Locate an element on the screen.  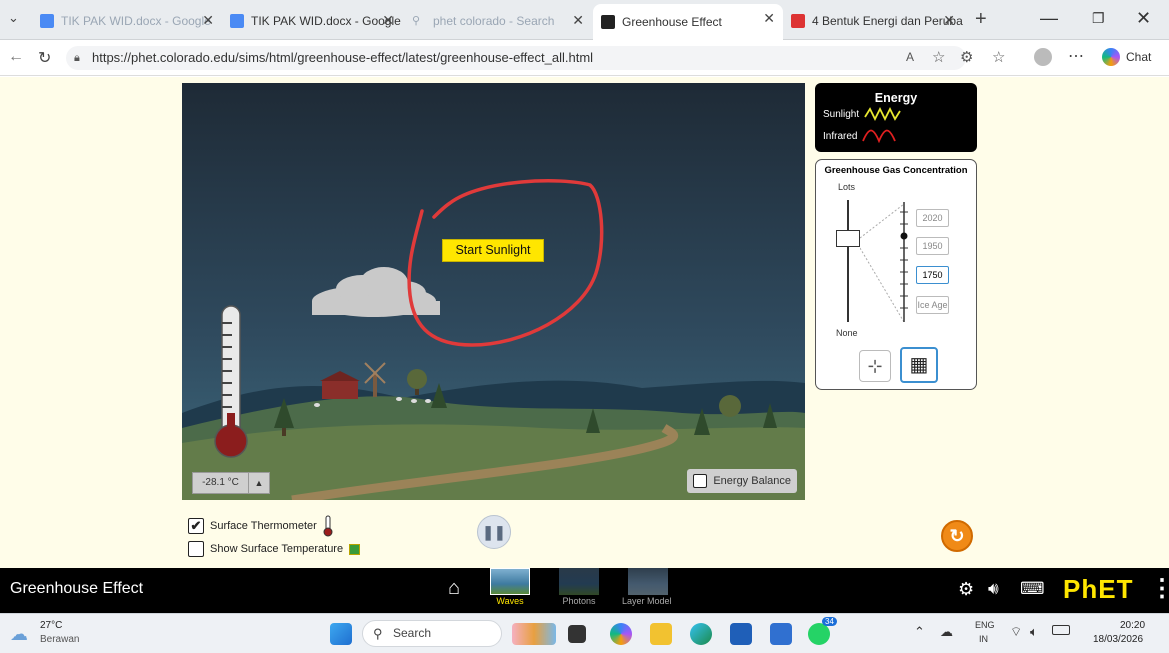
start-sunlight-button: Start Sunlight is located at coordinates (493, 250).